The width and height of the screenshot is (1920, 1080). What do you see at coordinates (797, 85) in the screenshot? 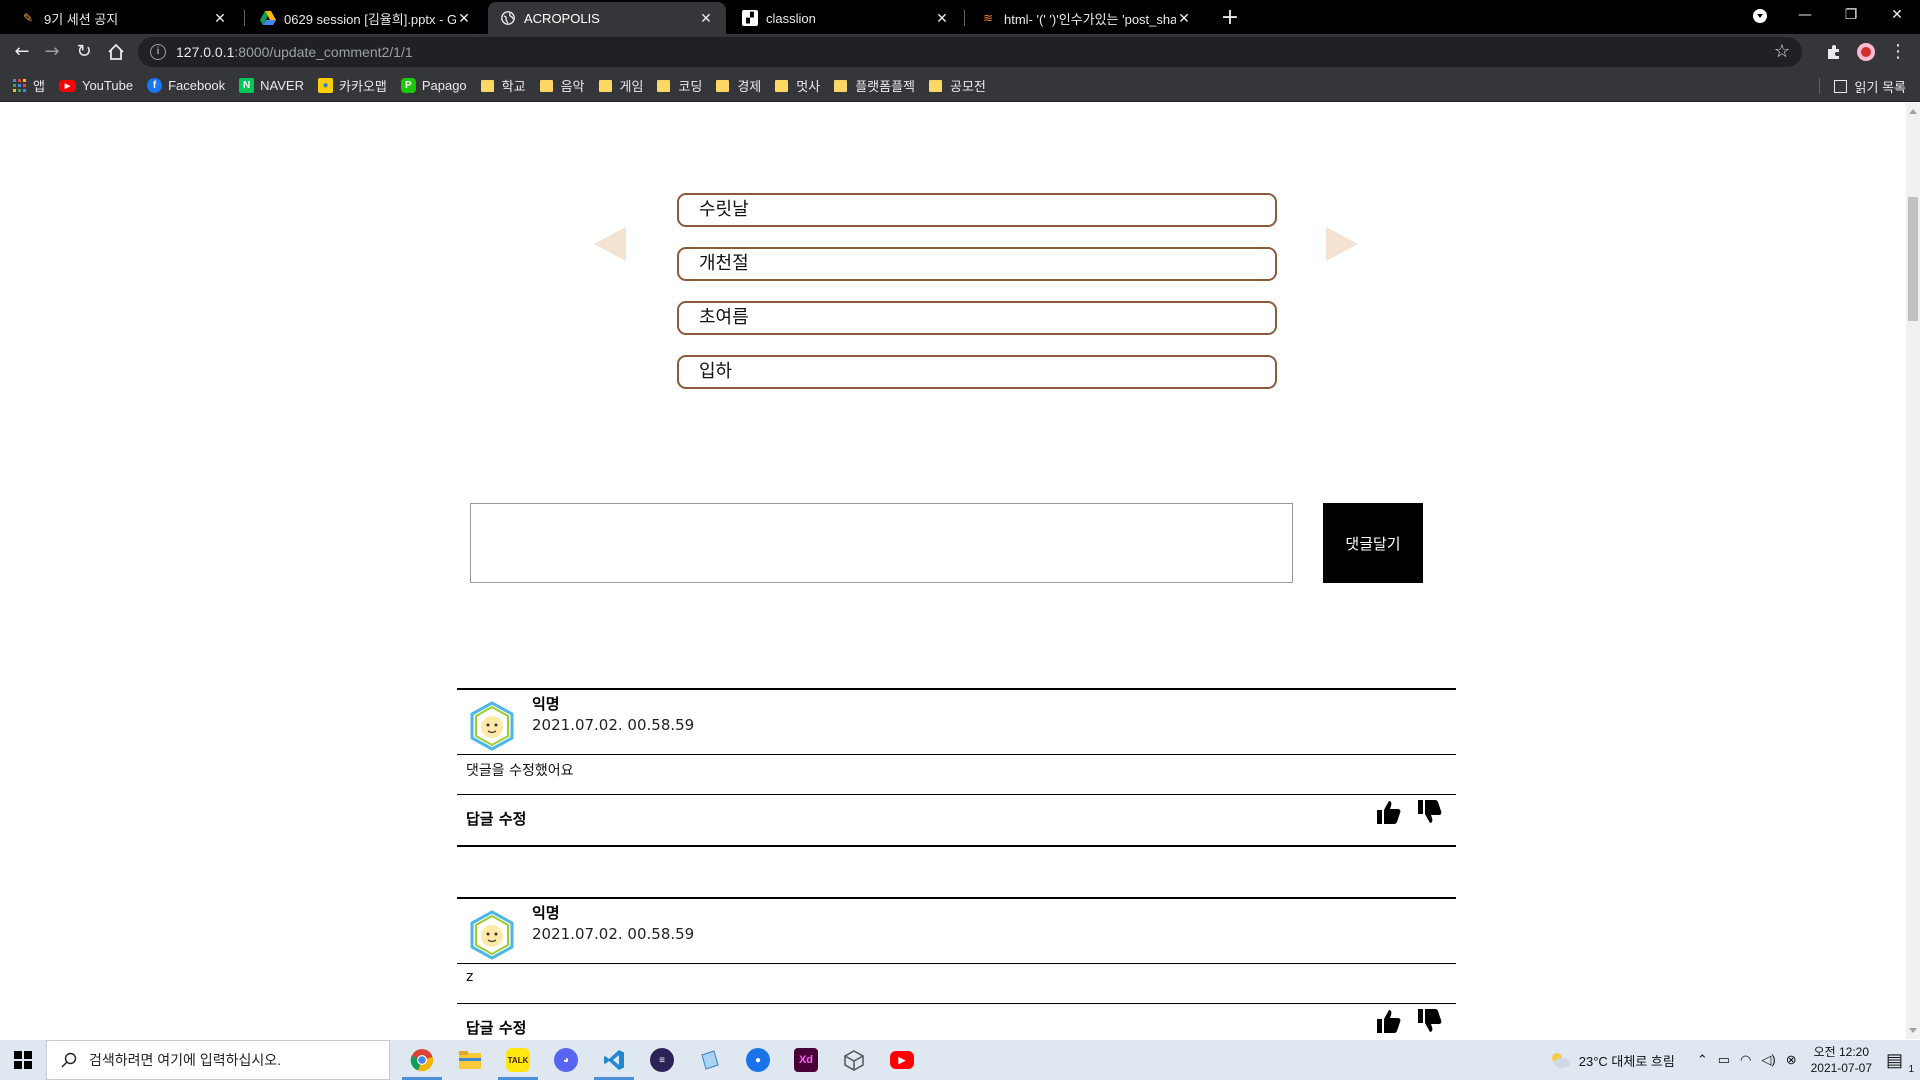
I see `bookmark-folder-likelion: 멋사` at bounding box center [797, 85].